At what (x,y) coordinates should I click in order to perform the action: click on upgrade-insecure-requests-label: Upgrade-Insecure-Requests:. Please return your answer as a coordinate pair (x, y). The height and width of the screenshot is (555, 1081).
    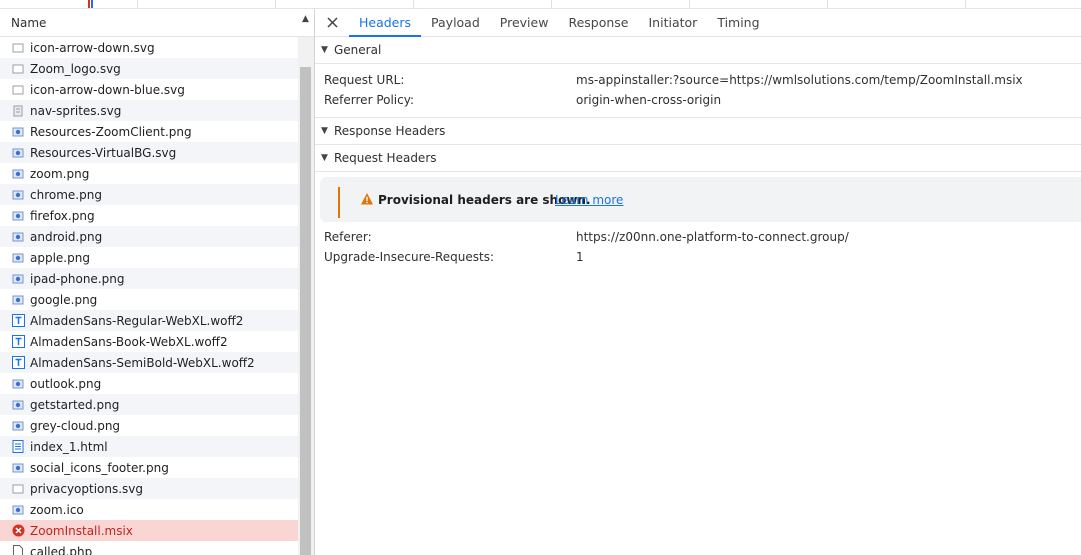
    Looking at the image, I should click on (409, 257).